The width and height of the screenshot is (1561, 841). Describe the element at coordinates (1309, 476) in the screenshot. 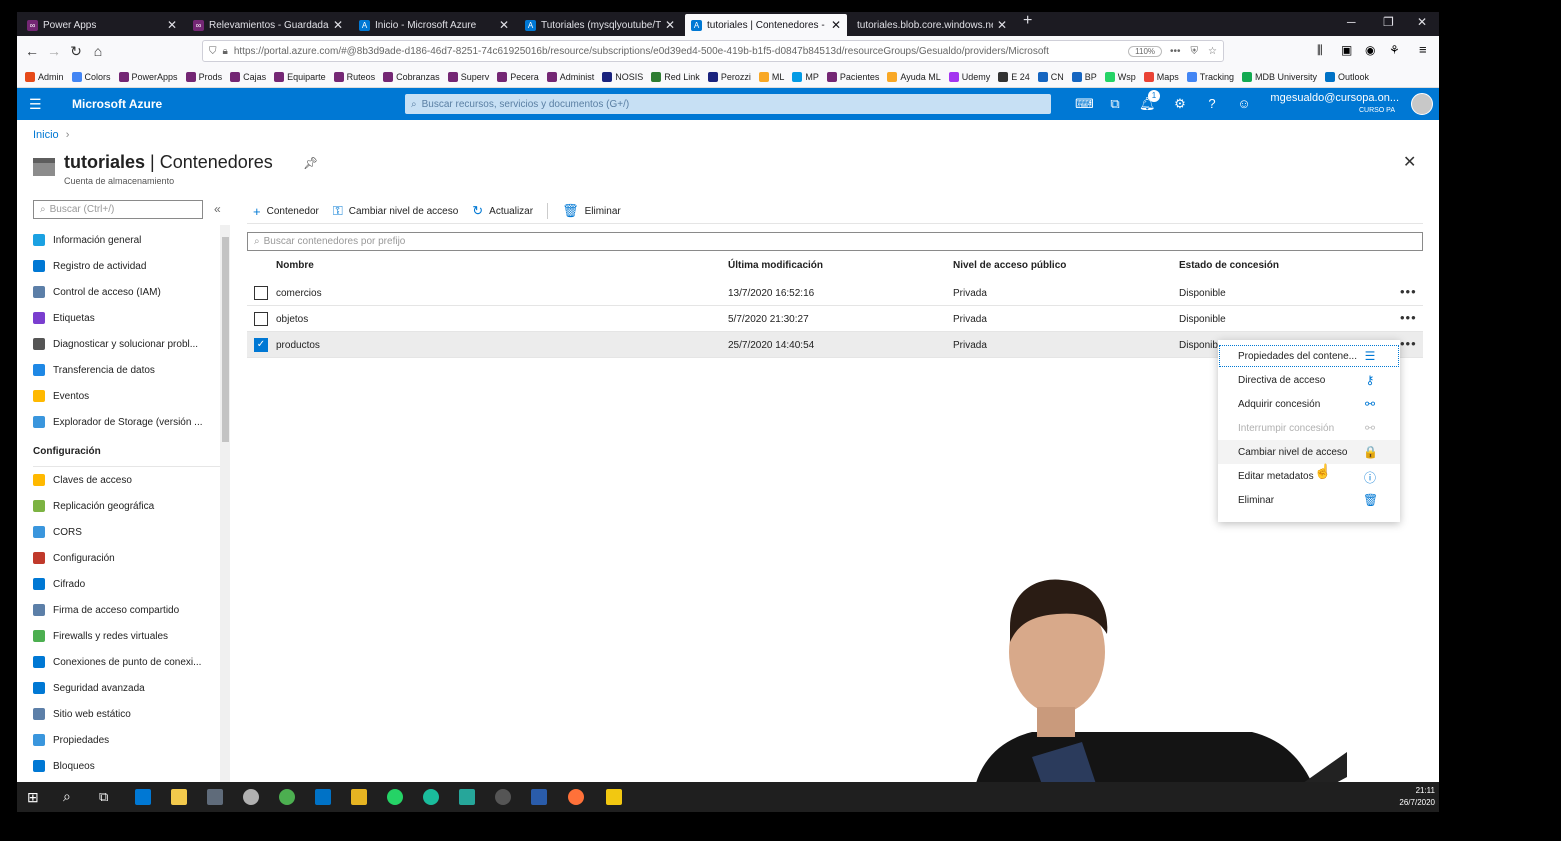

I see `context-menu-item: Editar metadatos ⓘ` at that location.